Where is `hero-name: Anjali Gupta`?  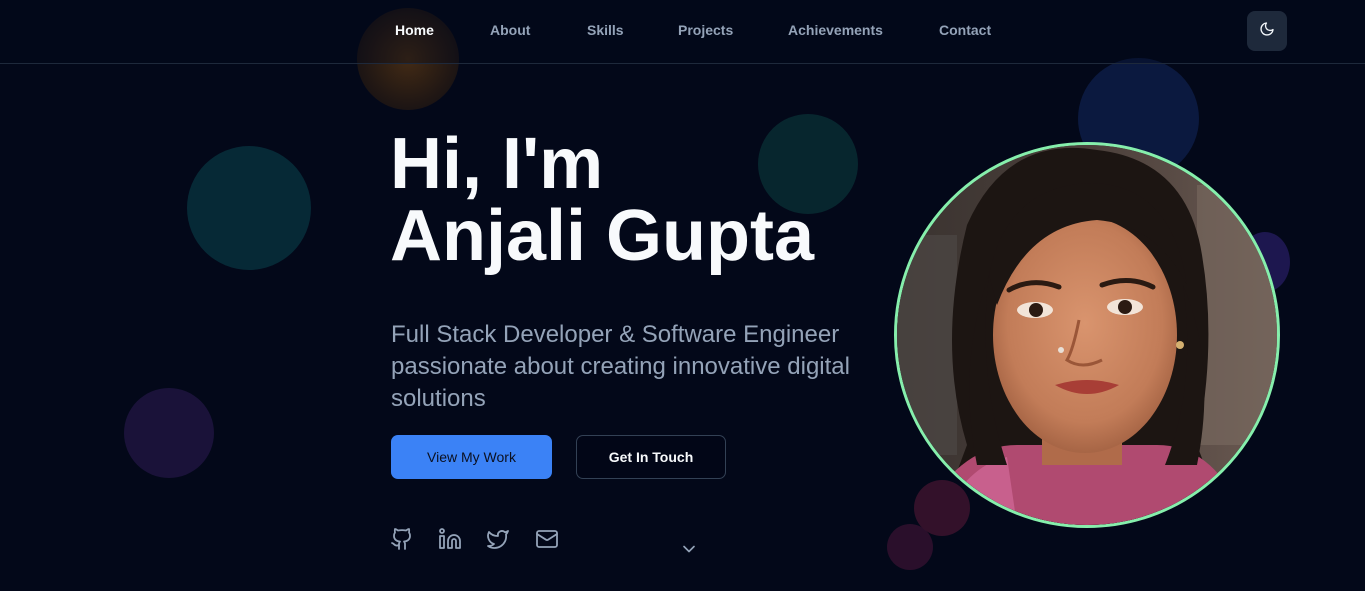 hero-name: Anjali Gupta is located at coordinates (602, 236).